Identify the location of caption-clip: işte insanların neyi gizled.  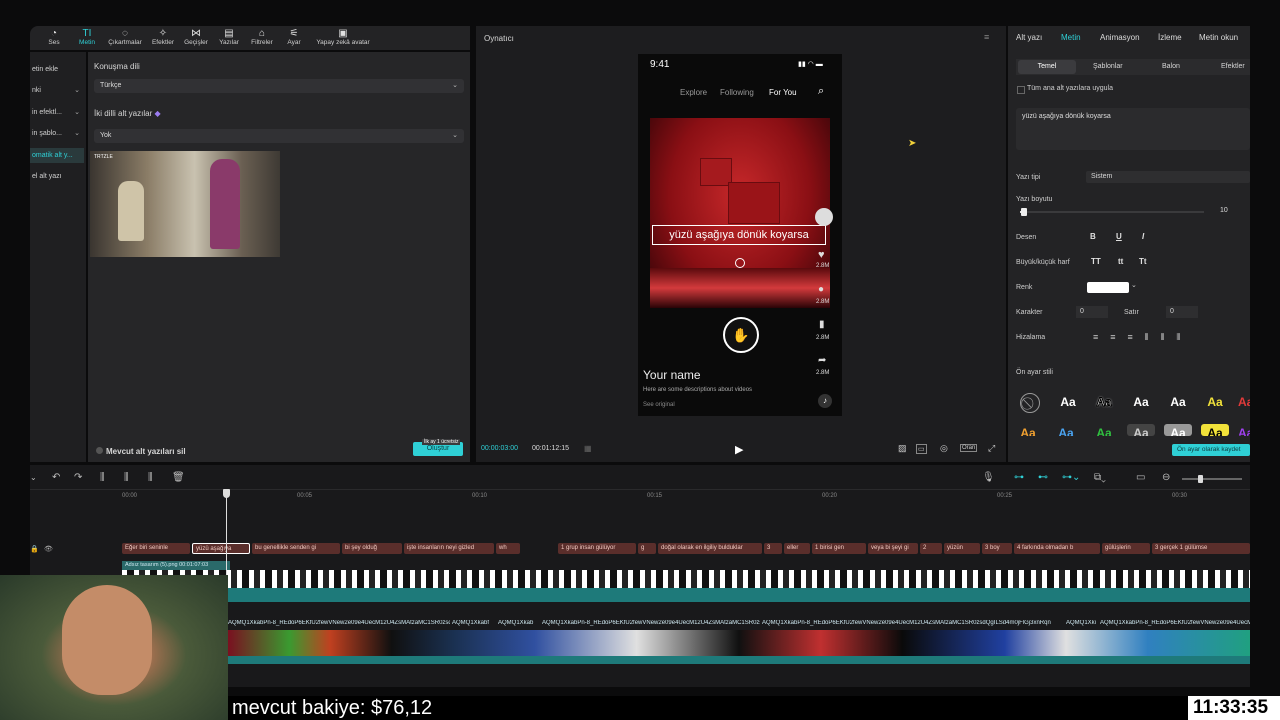
(449, 548).